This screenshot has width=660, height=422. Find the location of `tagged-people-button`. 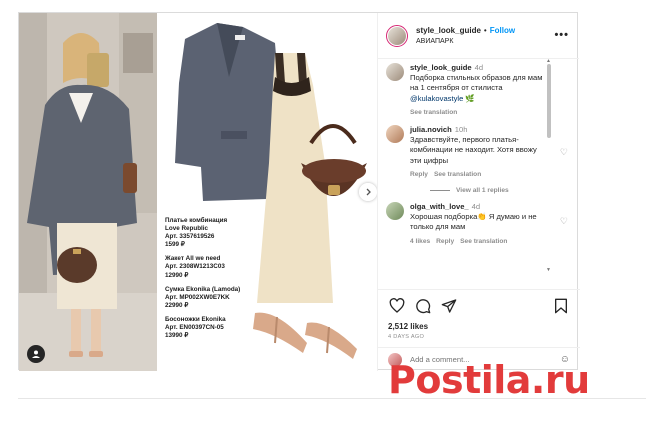

tagged-people-button is located at coordinates (36, 354).